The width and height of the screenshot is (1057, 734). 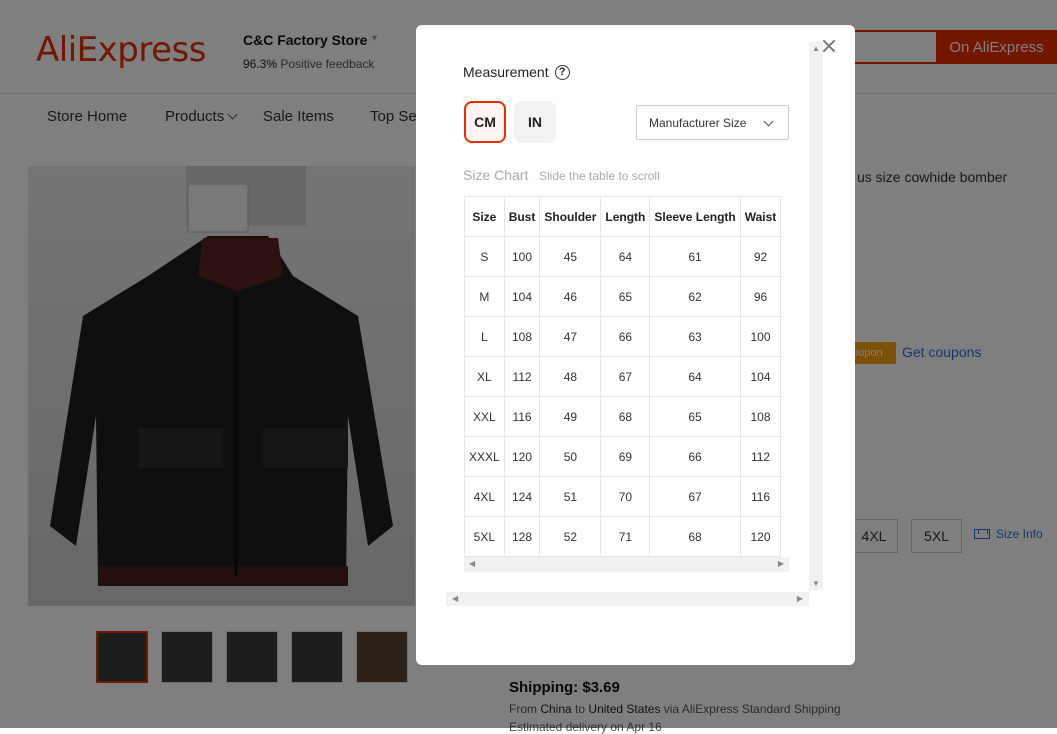 I want to click on table-row: XL 112 48 67 64 104, so click(x=623, y=376).